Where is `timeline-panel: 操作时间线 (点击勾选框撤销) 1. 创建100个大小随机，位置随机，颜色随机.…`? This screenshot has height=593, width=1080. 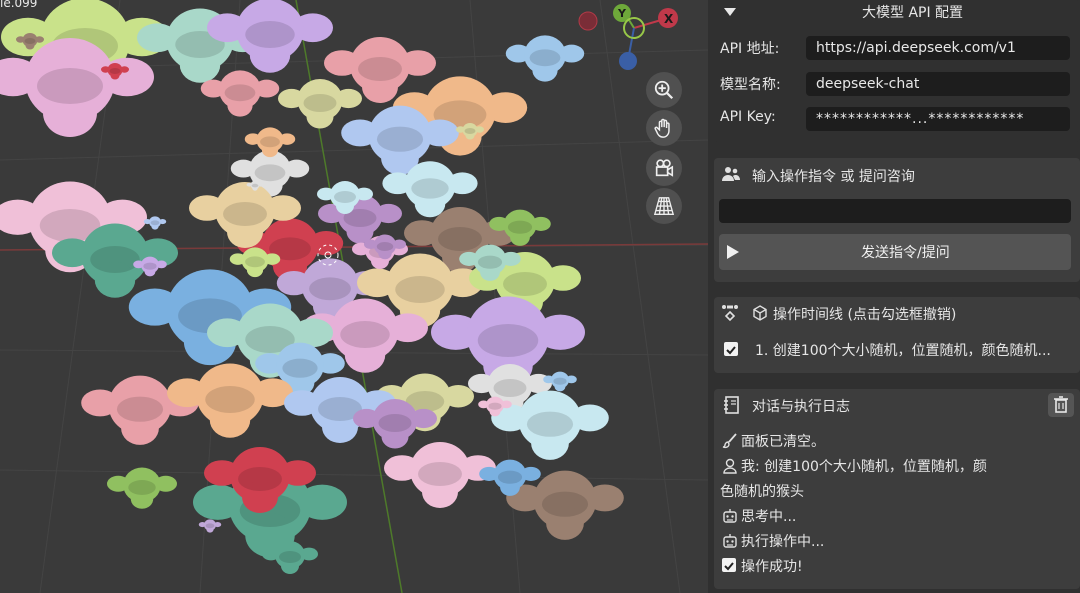
timeline-panel: 操作时间线 (点击勾选框撤销) 1. 创建100个大小随机，位置随机，颜色随机.… is located at coordinates (897, 335).